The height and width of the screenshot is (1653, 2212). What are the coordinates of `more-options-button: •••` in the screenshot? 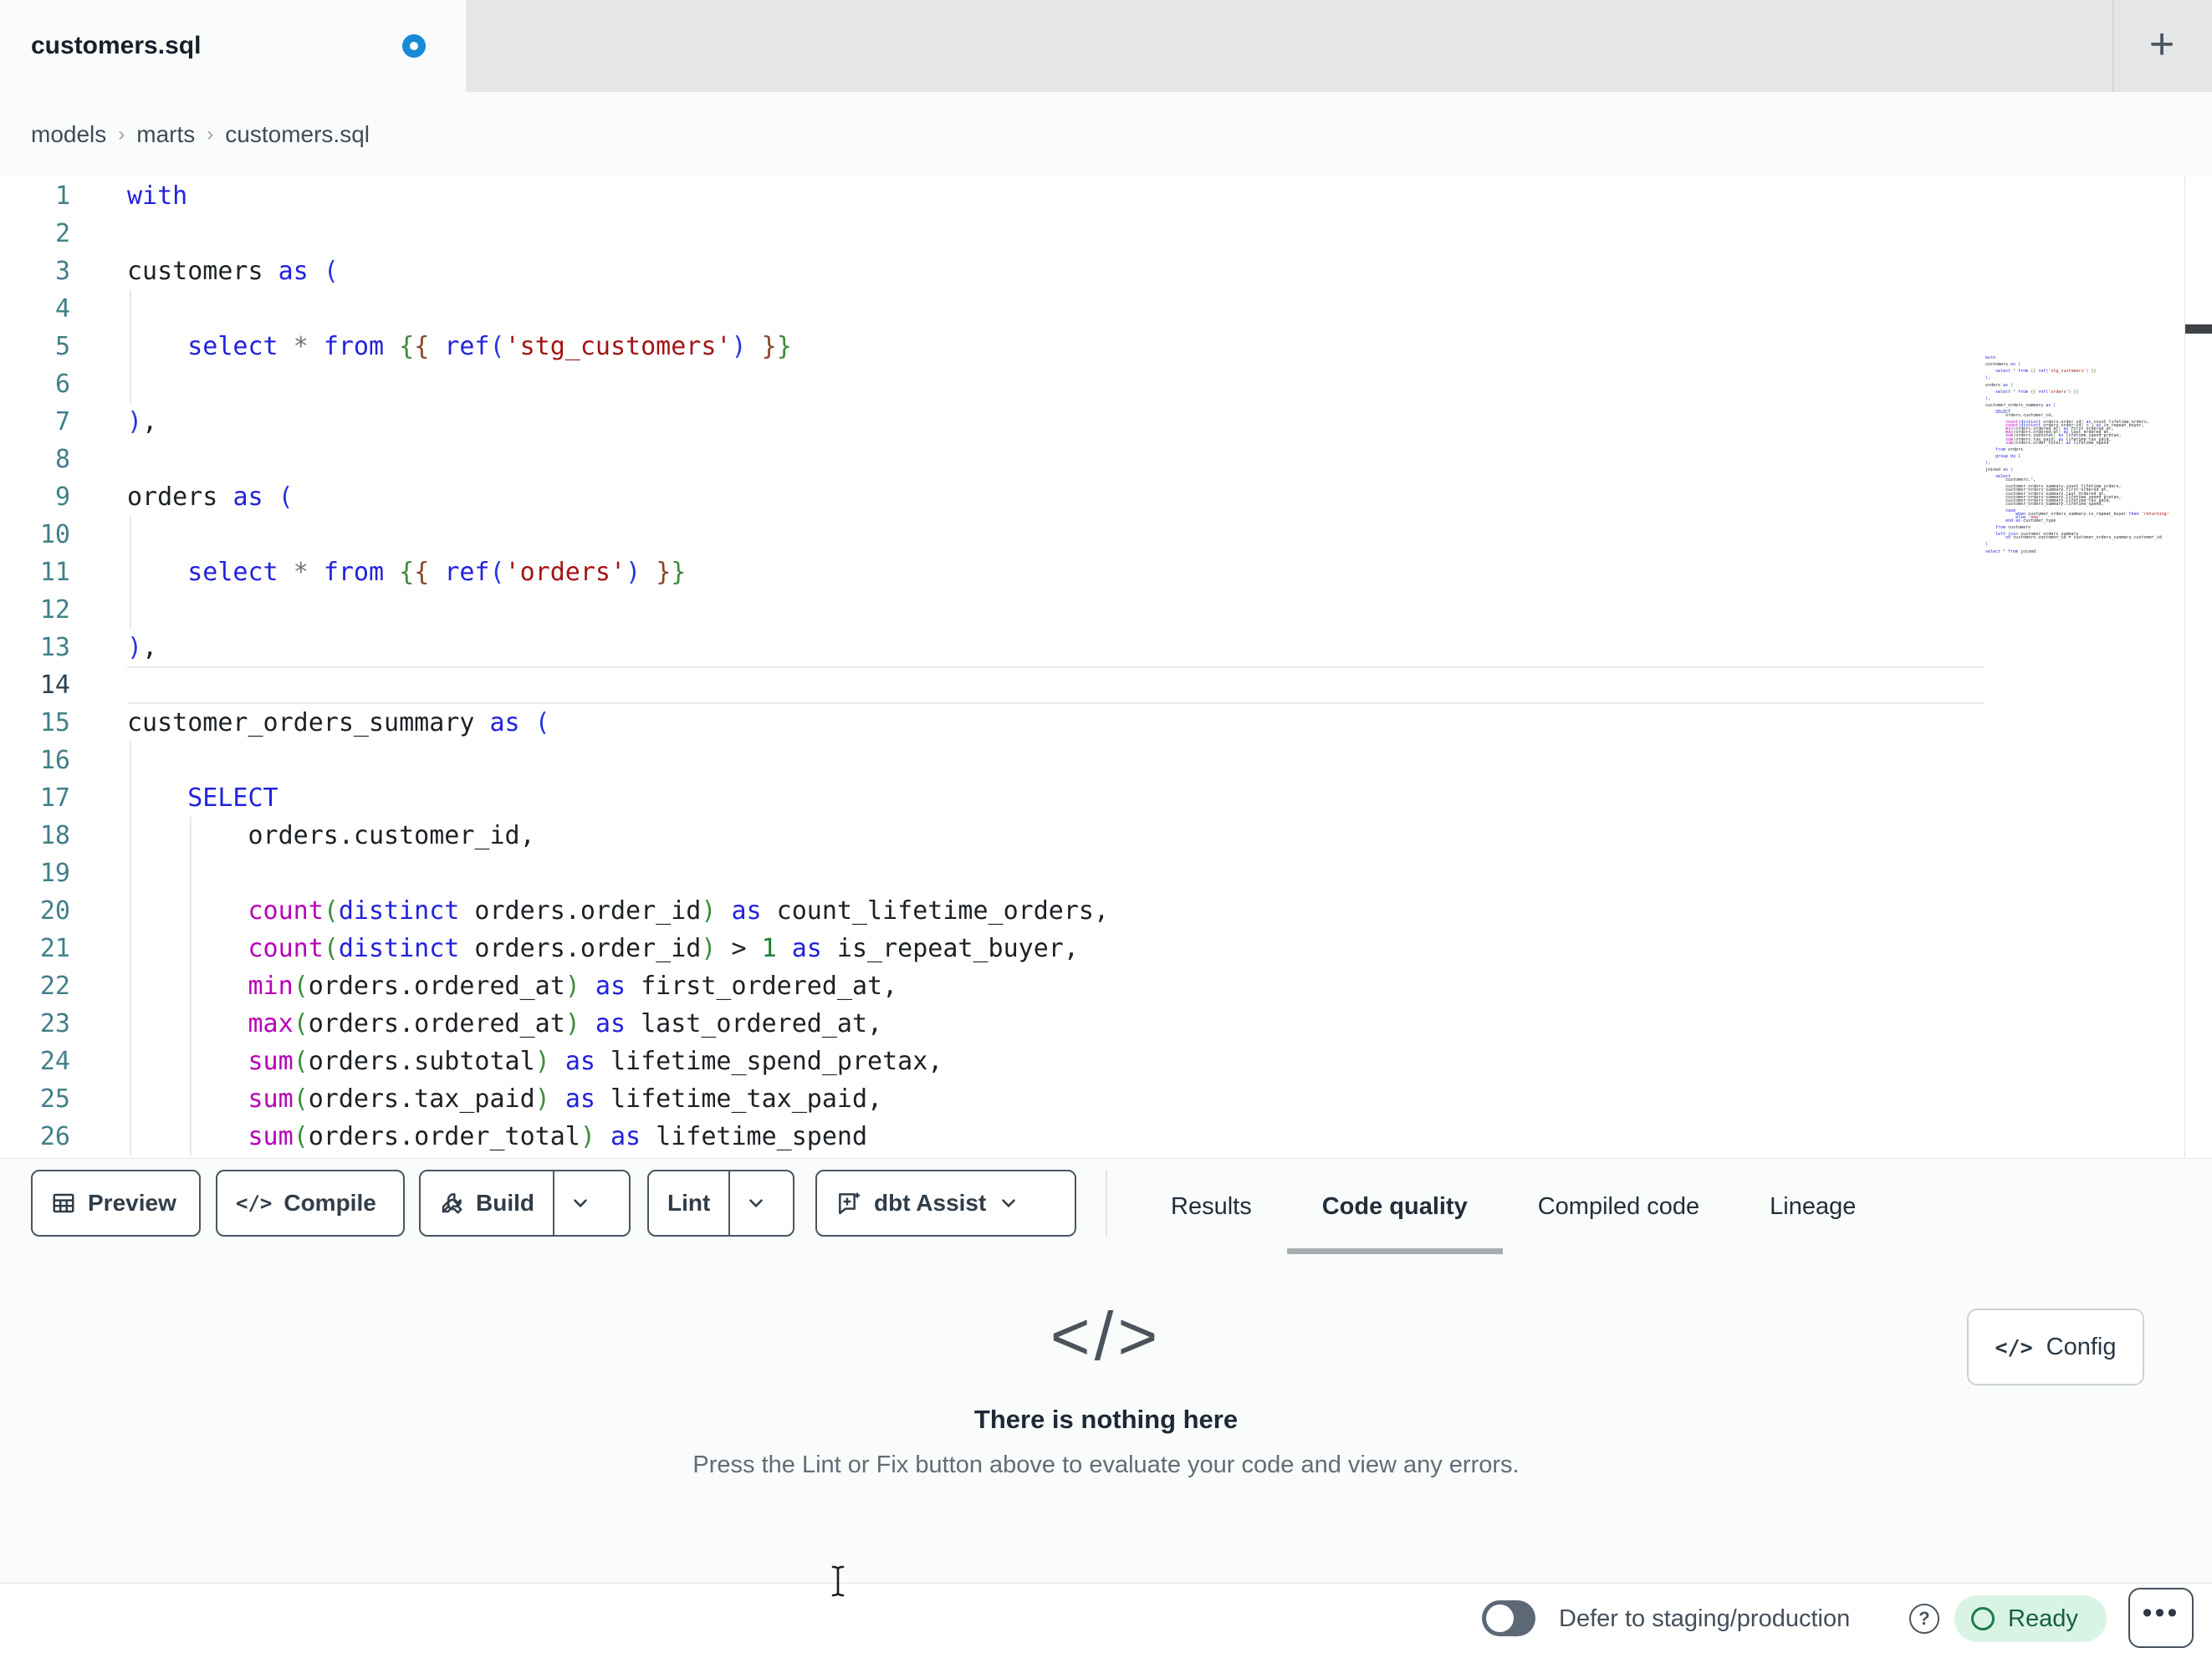 It's located at (2161, 1618).